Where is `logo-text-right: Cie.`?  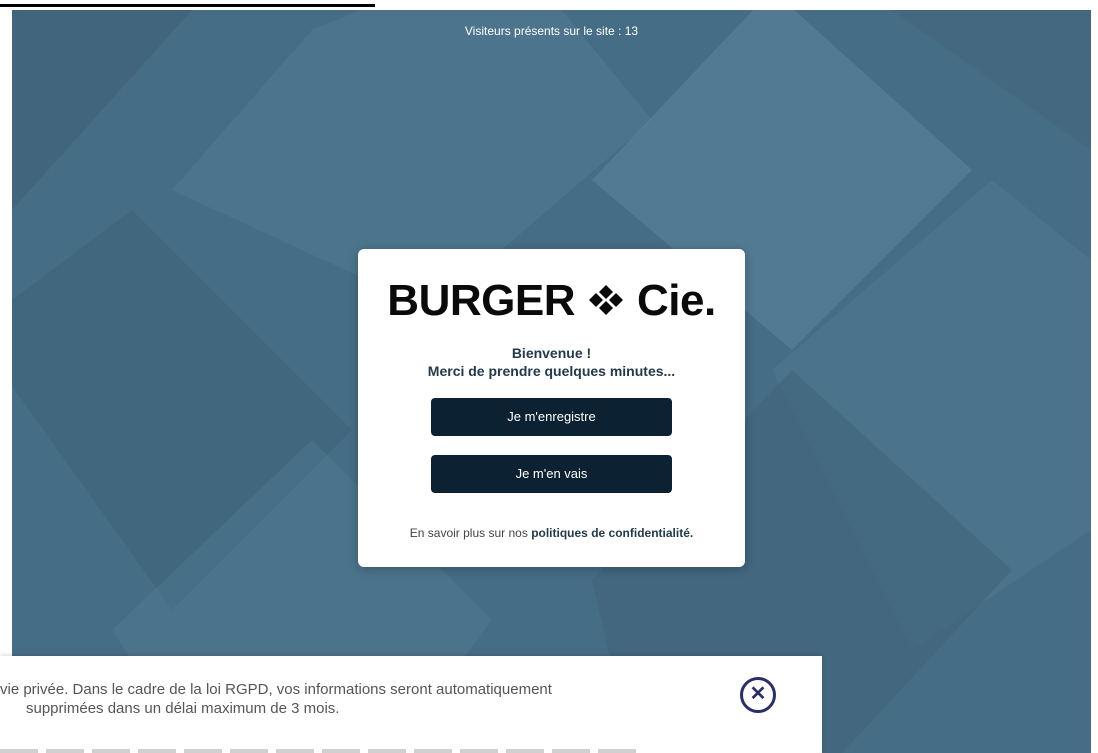 logo-text-right: Cie. is located at coordinates (676, 300).